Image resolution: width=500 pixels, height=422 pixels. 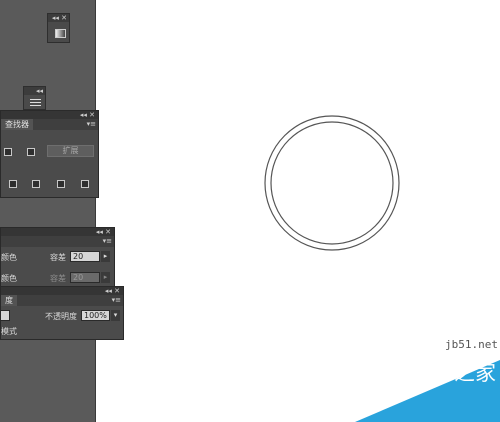 I want to click on collapsed-panel-bar: ◂◂ ✕, so click(x=58, y=18).